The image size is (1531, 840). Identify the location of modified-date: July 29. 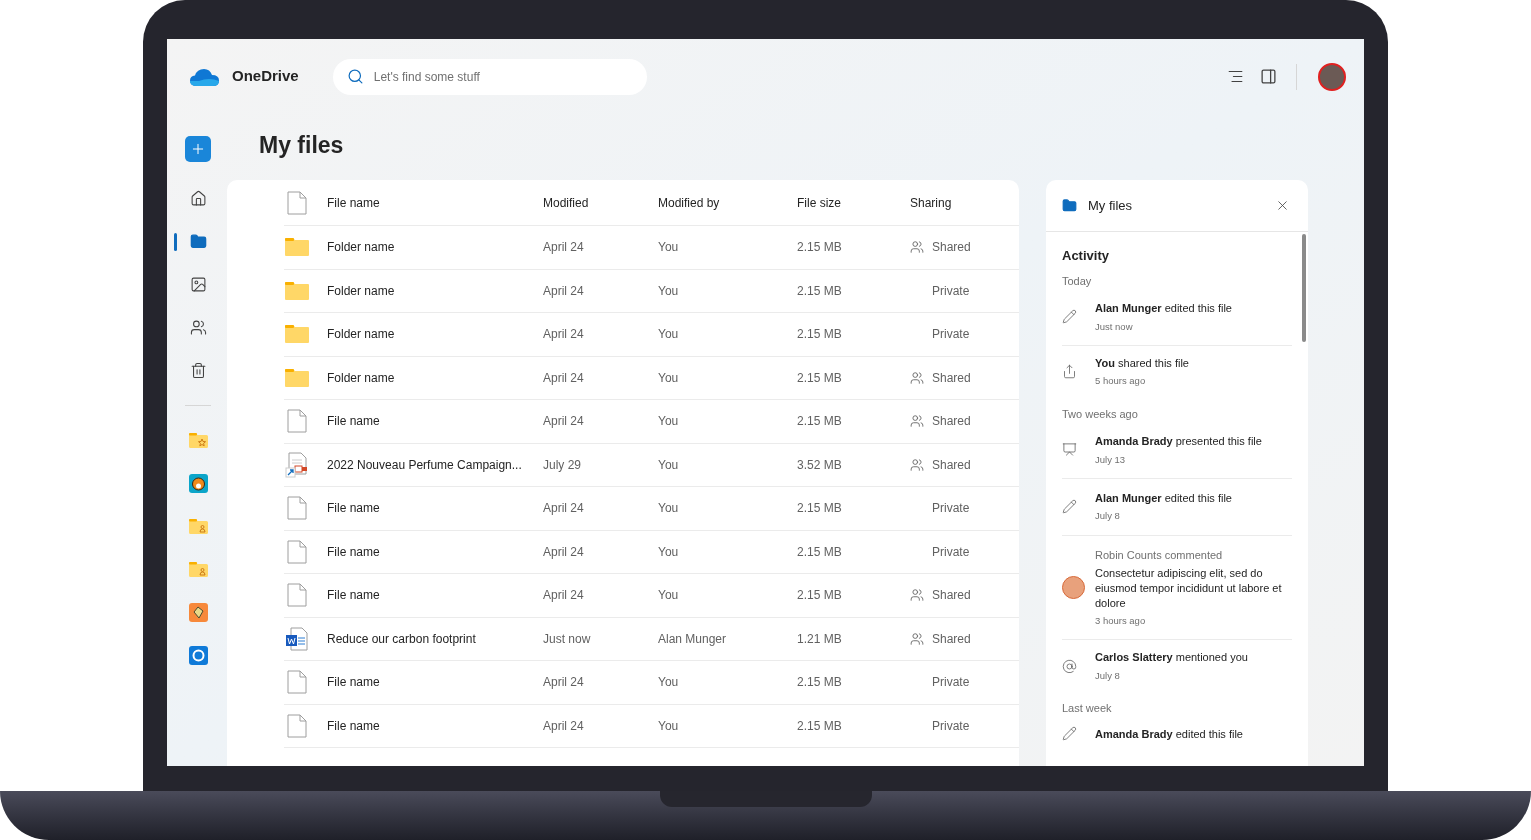
(563, 465).